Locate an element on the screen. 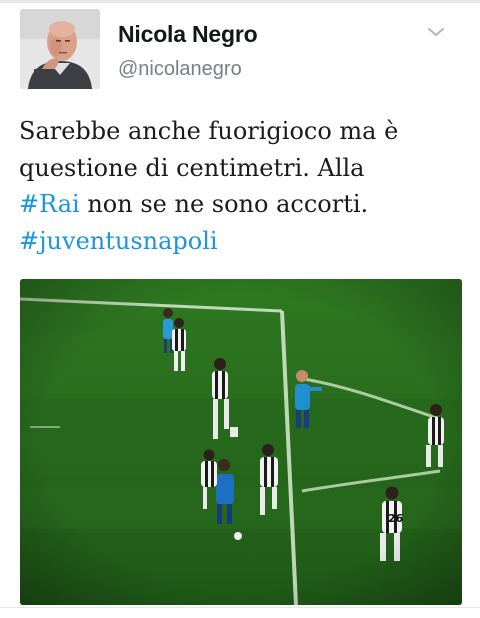 Image resolution: width=480 pixels, height=618 pixels. tweet-text-line-1: Sarebbe anche fuorigioco ma è is located at coordinates (209, 131).